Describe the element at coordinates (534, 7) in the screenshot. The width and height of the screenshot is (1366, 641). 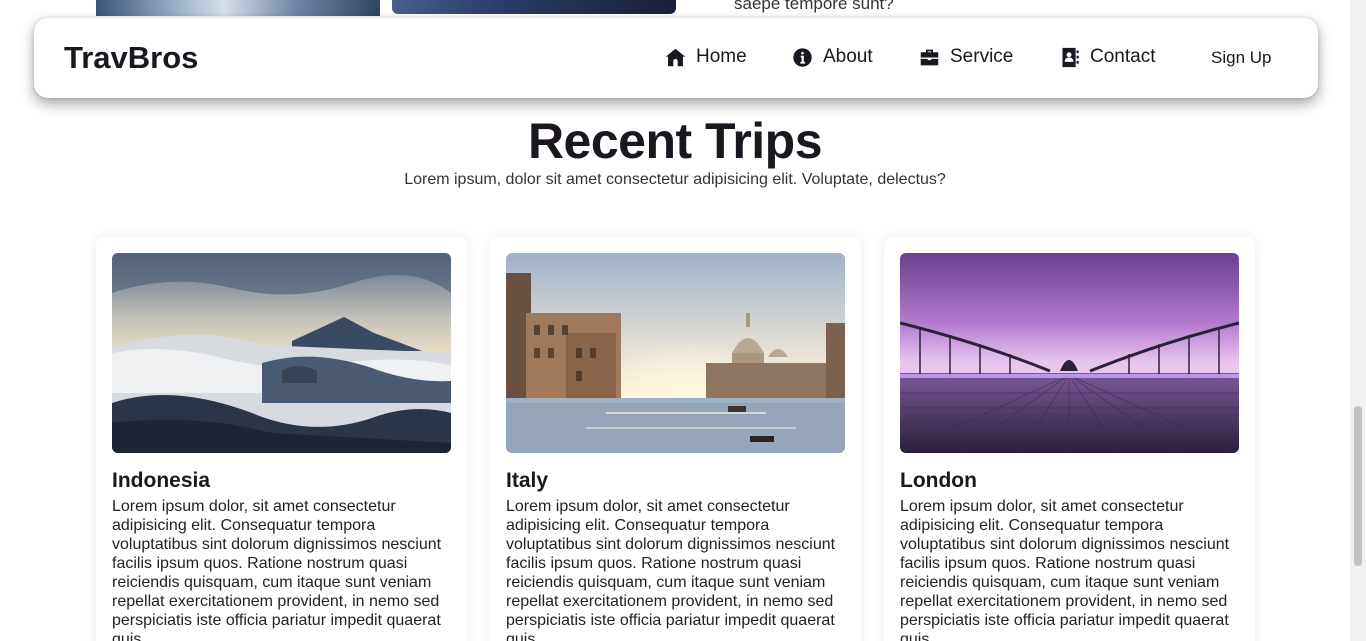
I see `previous-image-right` at that location.